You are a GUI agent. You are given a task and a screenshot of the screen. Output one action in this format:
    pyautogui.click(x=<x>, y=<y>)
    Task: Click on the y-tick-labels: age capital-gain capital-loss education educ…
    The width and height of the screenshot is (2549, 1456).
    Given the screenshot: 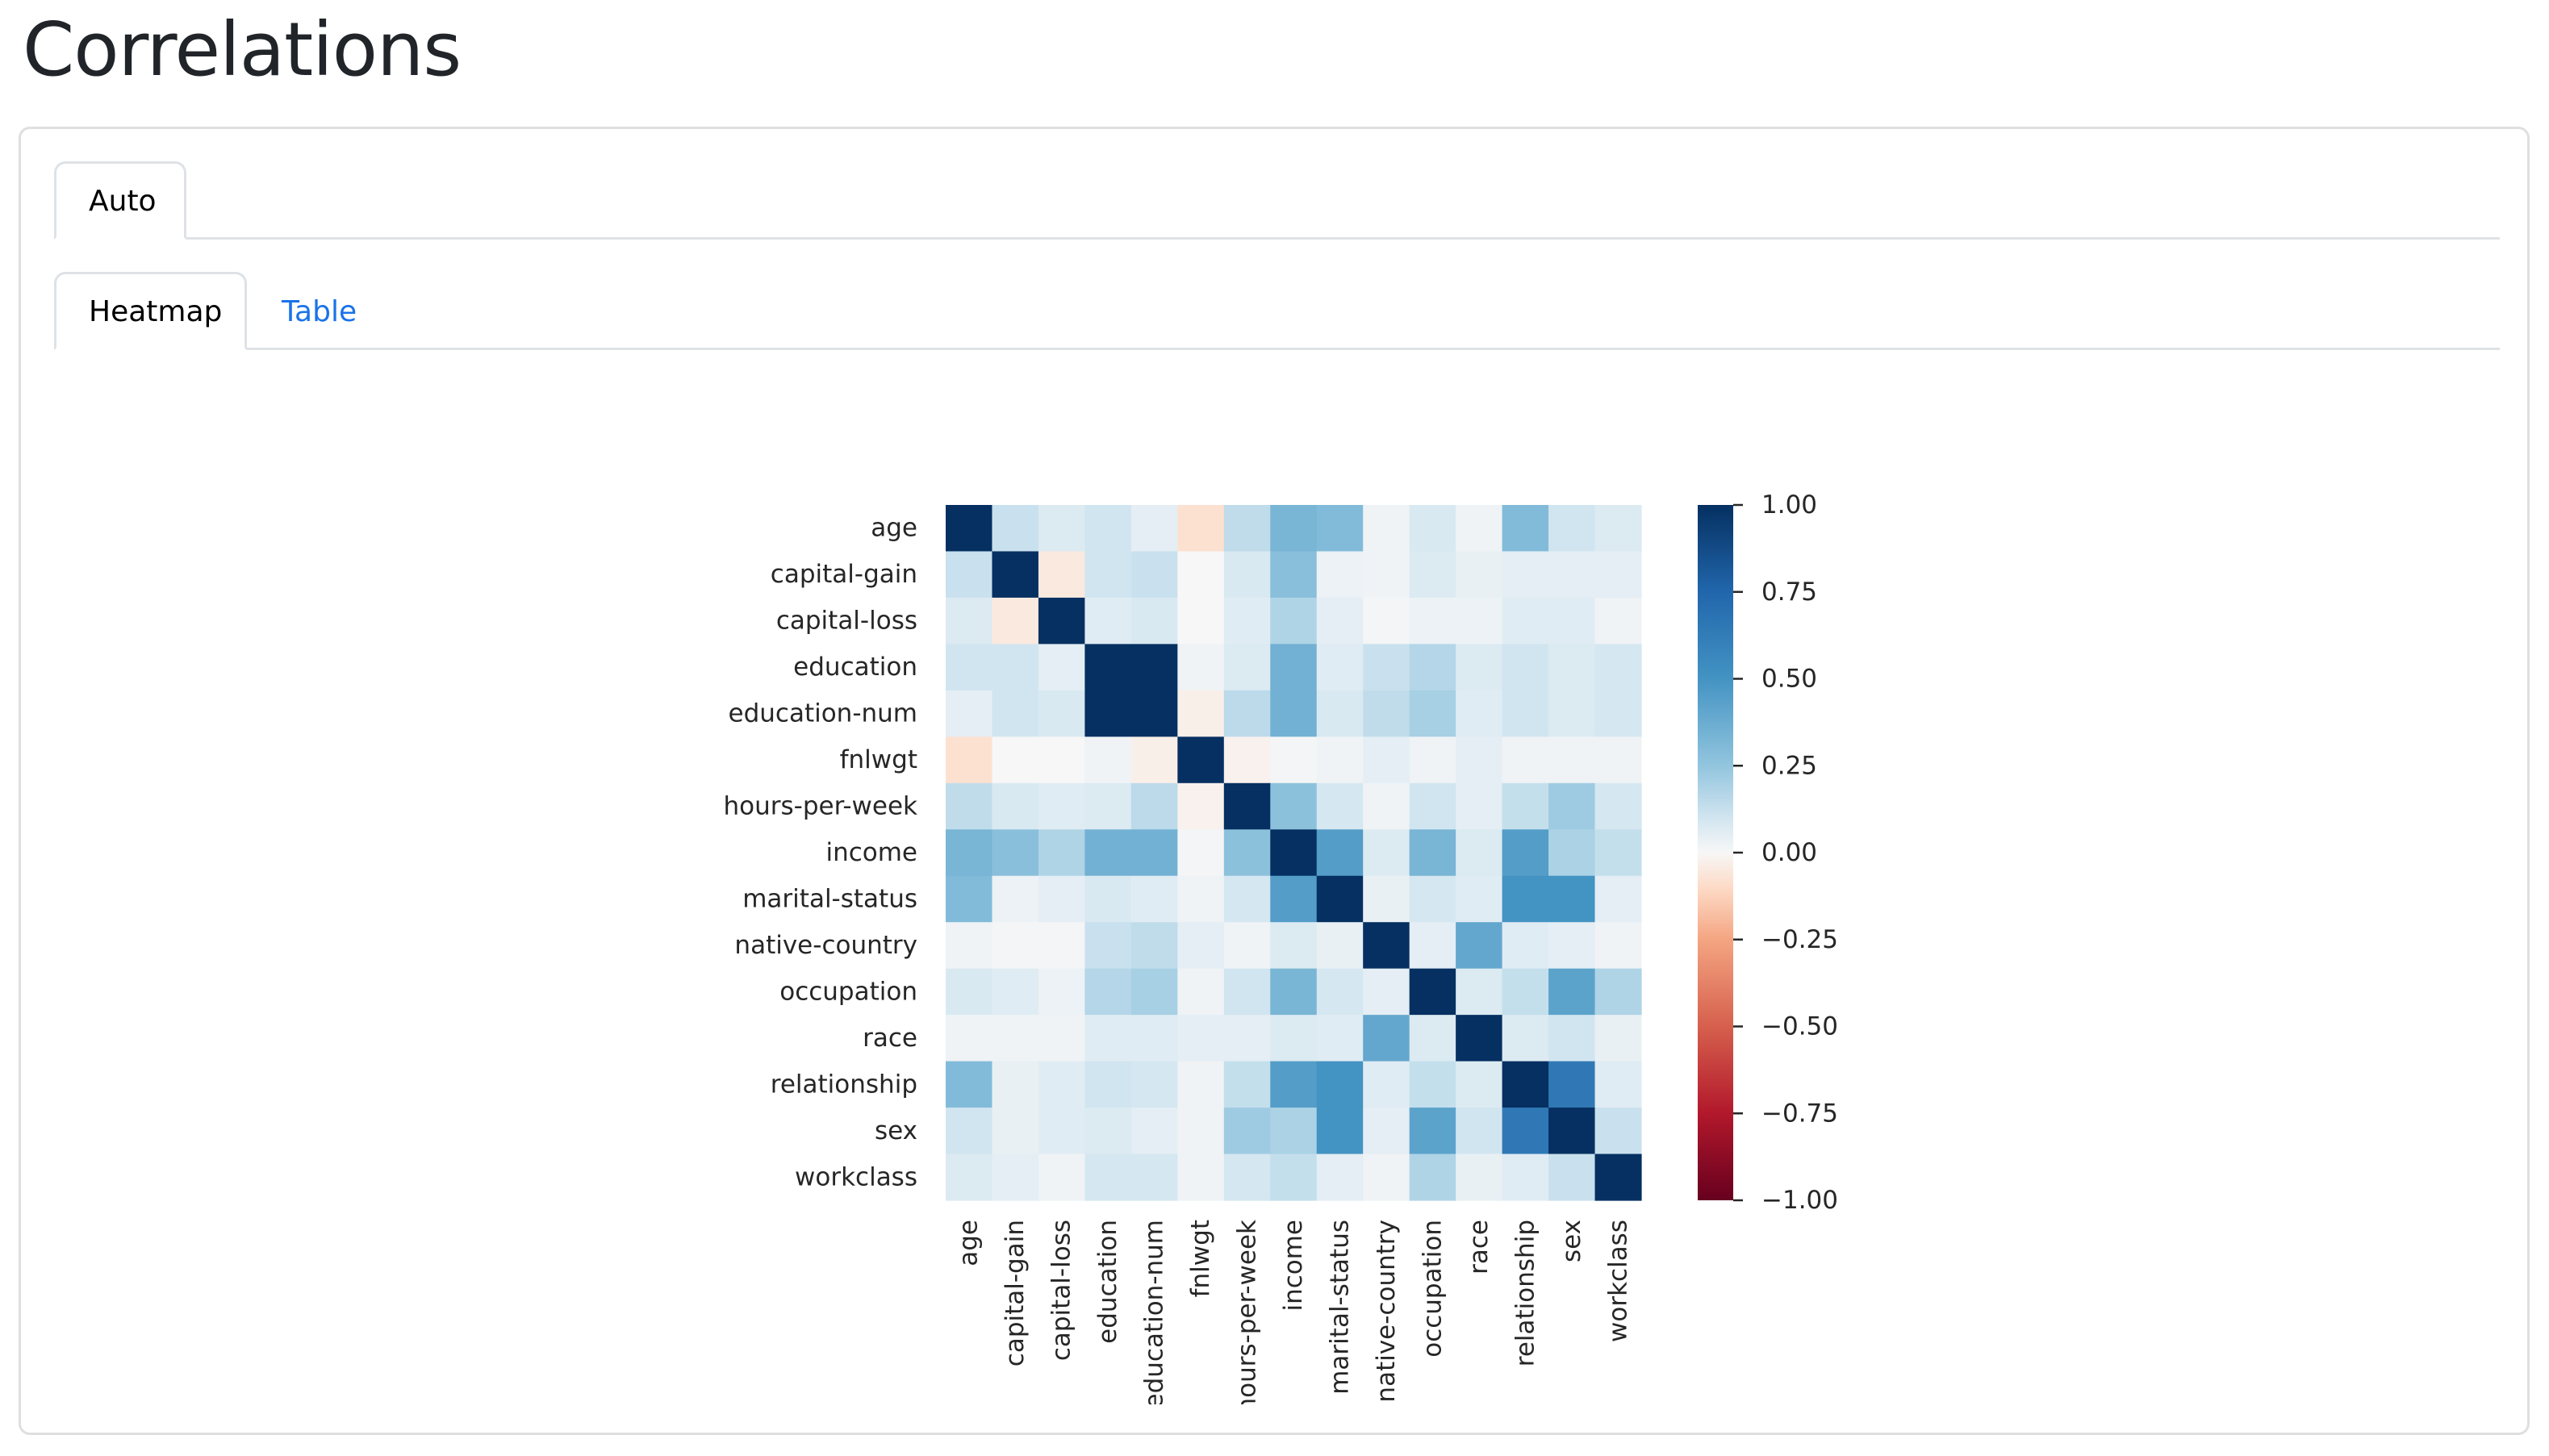 What is the action you would take?
    pyautogui.click(x=821, y=853)
    